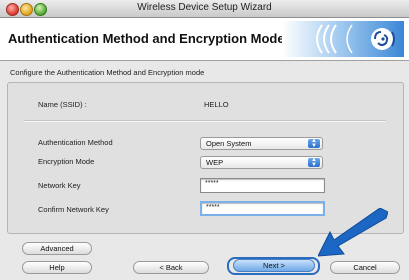 This screenshot has width=409, height=280. I want to click on advanced-button: Advanced, so click(57, 248).